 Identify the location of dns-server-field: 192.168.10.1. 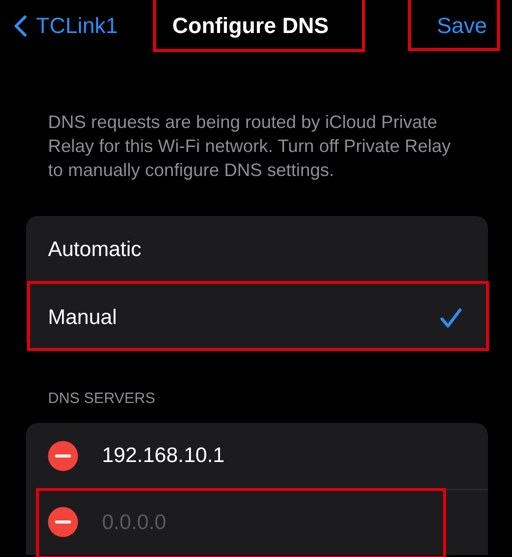
(252, 456).